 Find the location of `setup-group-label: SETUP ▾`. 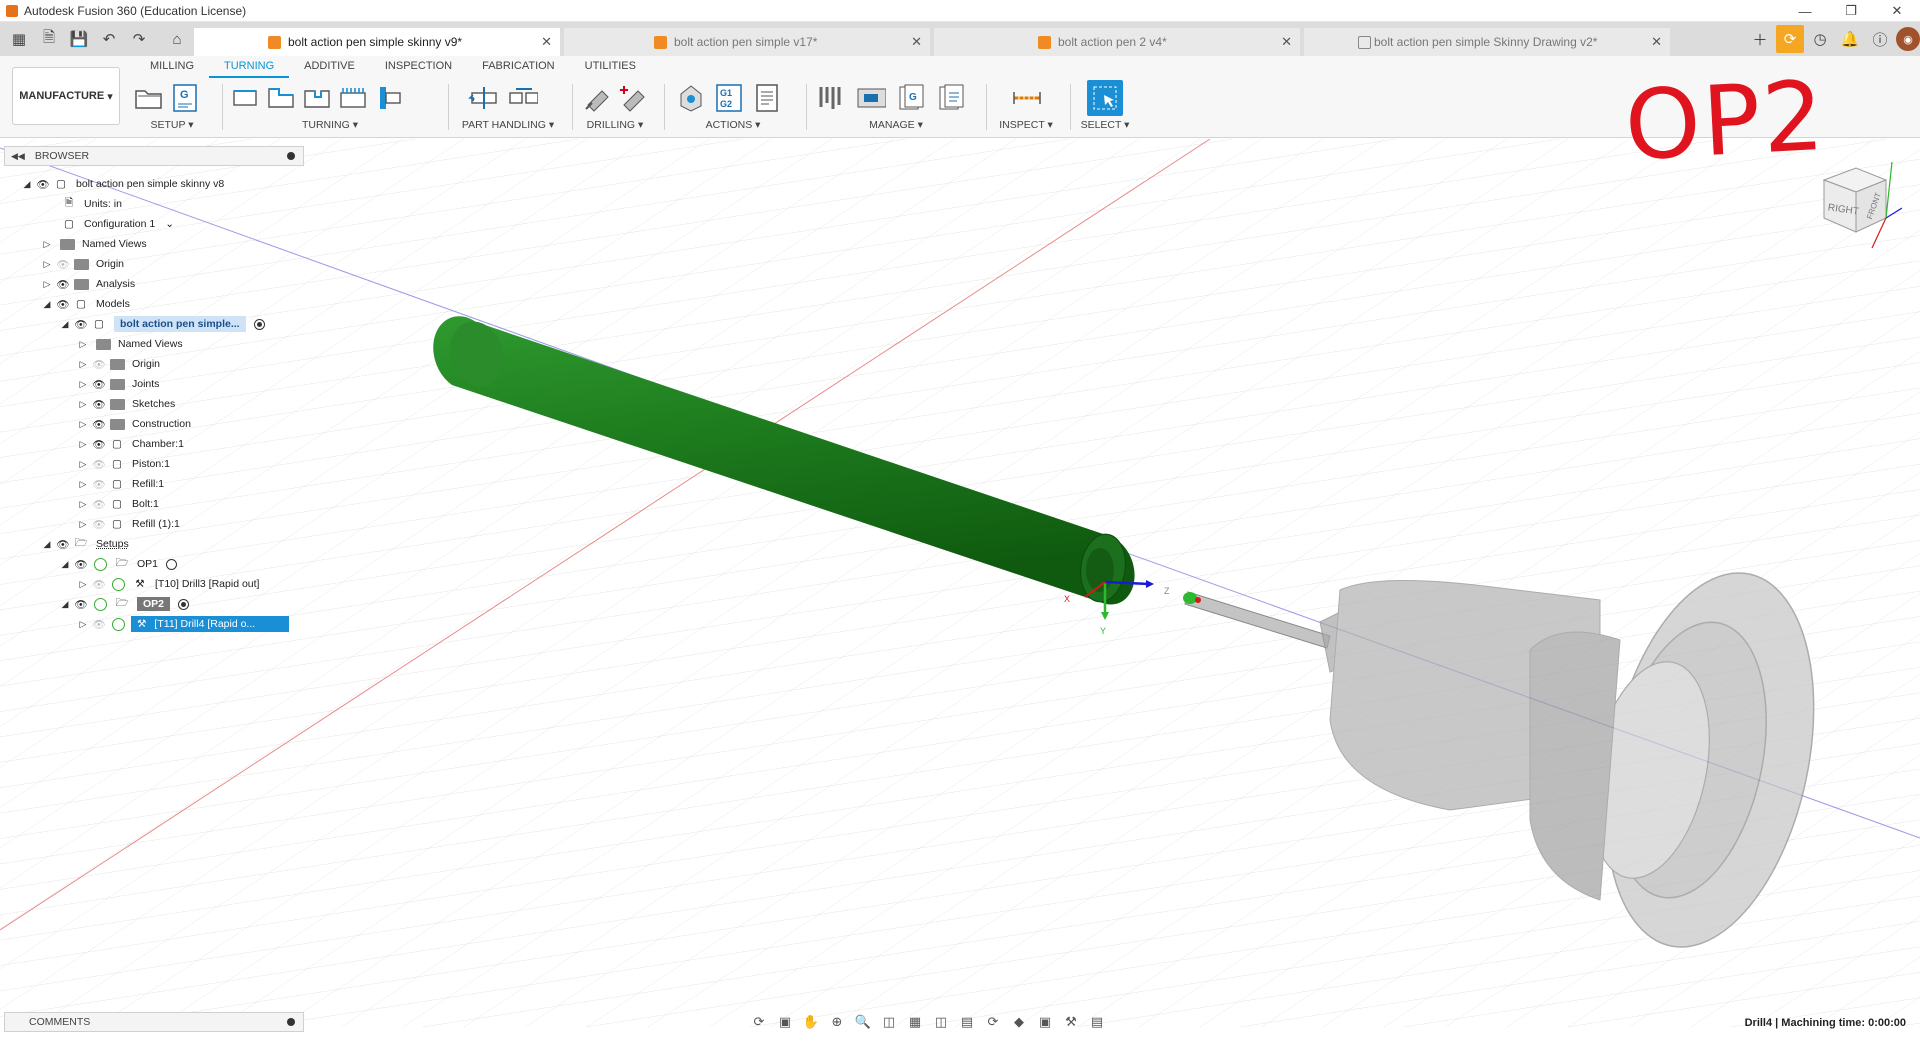

setup-group-label: SETUP ▾ is located at coordinates (172, 125).